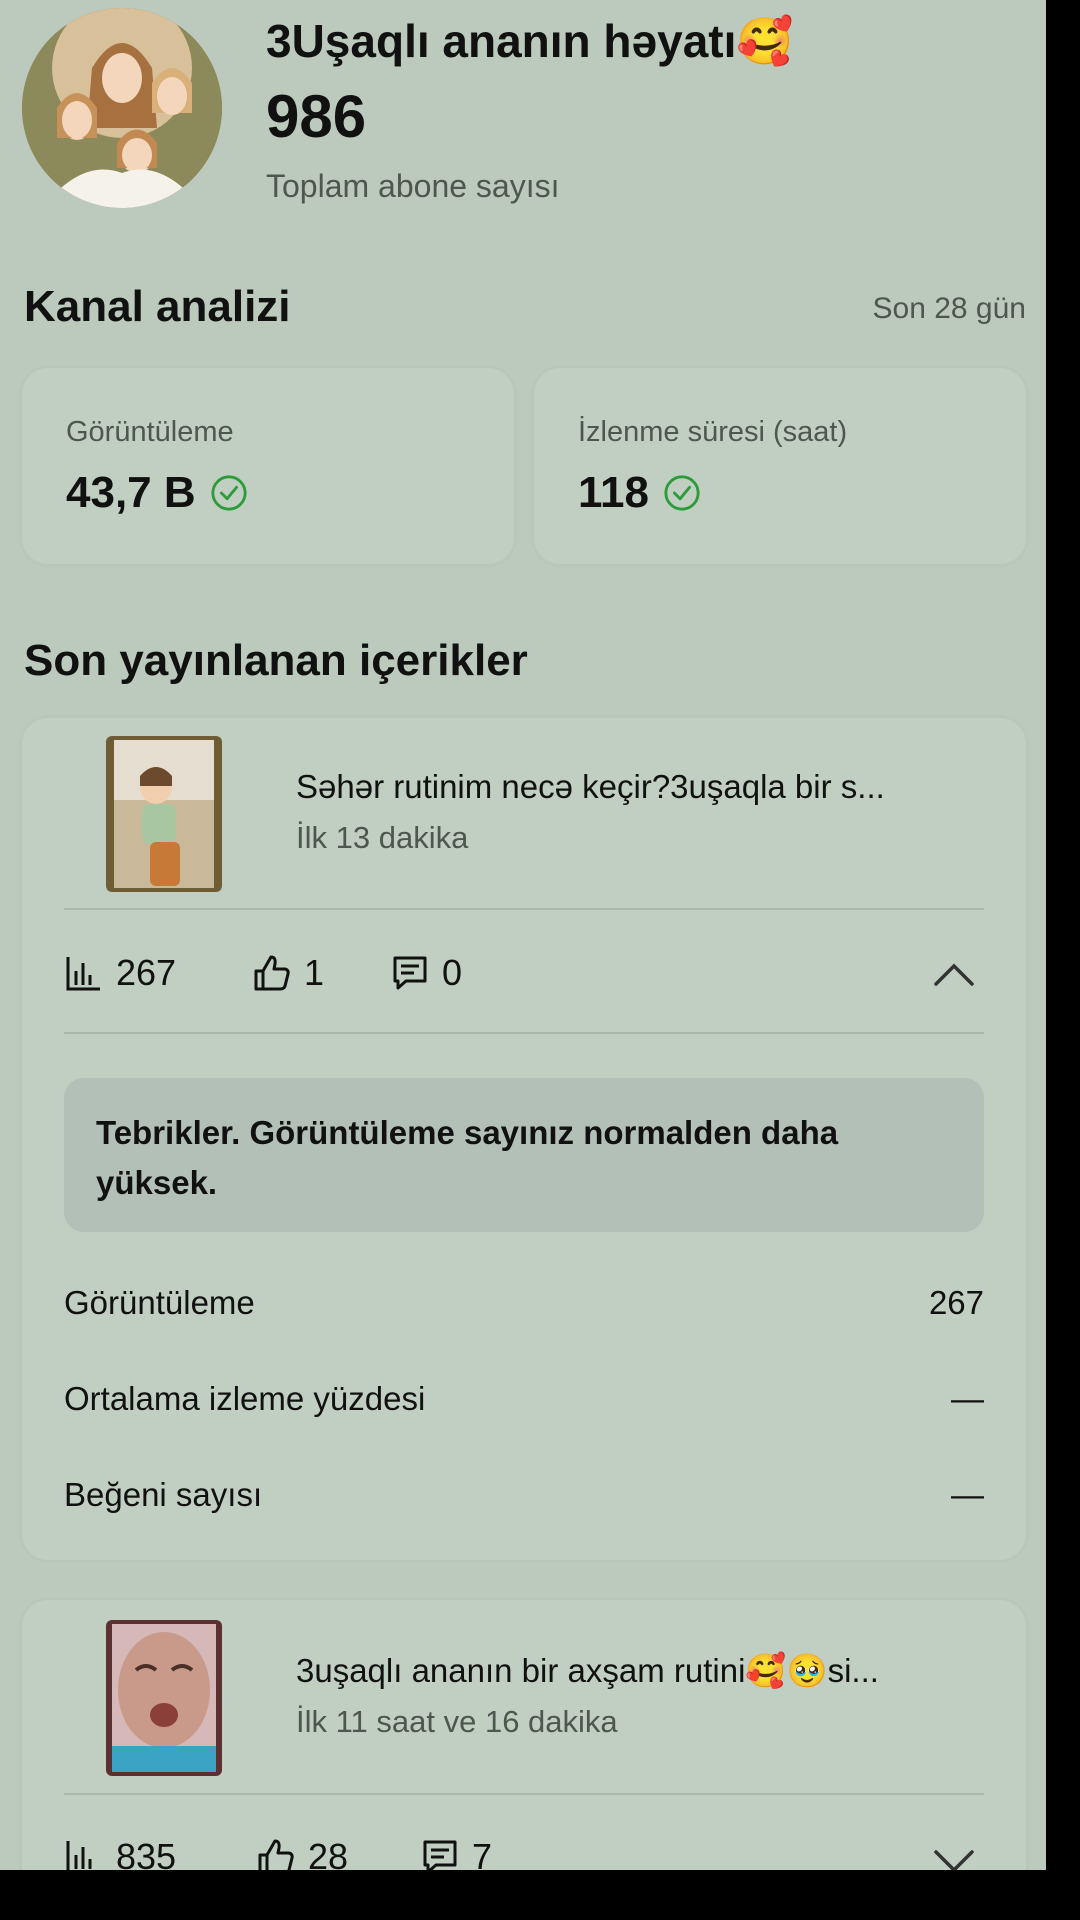 This screenshot has width=1080, height=1920. I want to click on detail-value-likes: —, so click(967, 1494).